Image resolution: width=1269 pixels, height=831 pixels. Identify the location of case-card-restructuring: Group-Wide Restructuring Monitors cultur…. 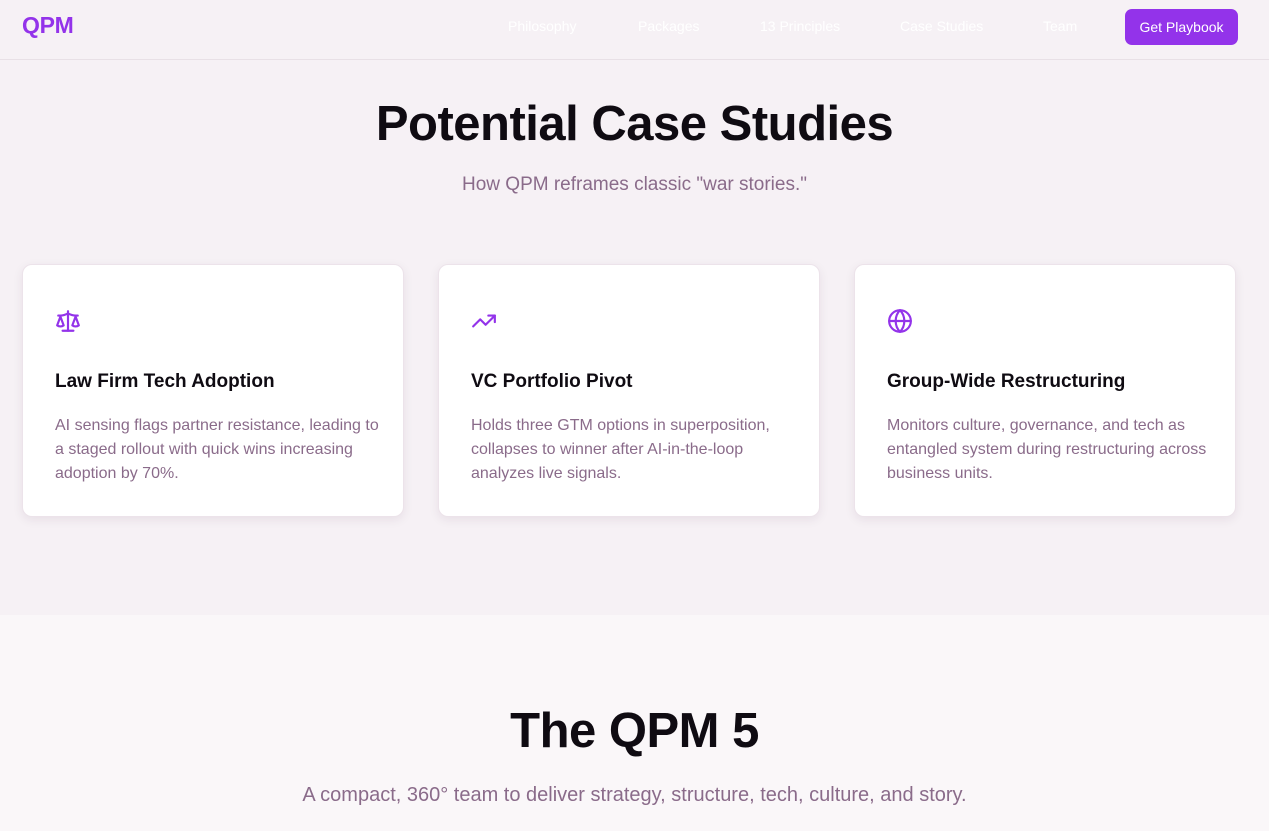
(1045, 390).